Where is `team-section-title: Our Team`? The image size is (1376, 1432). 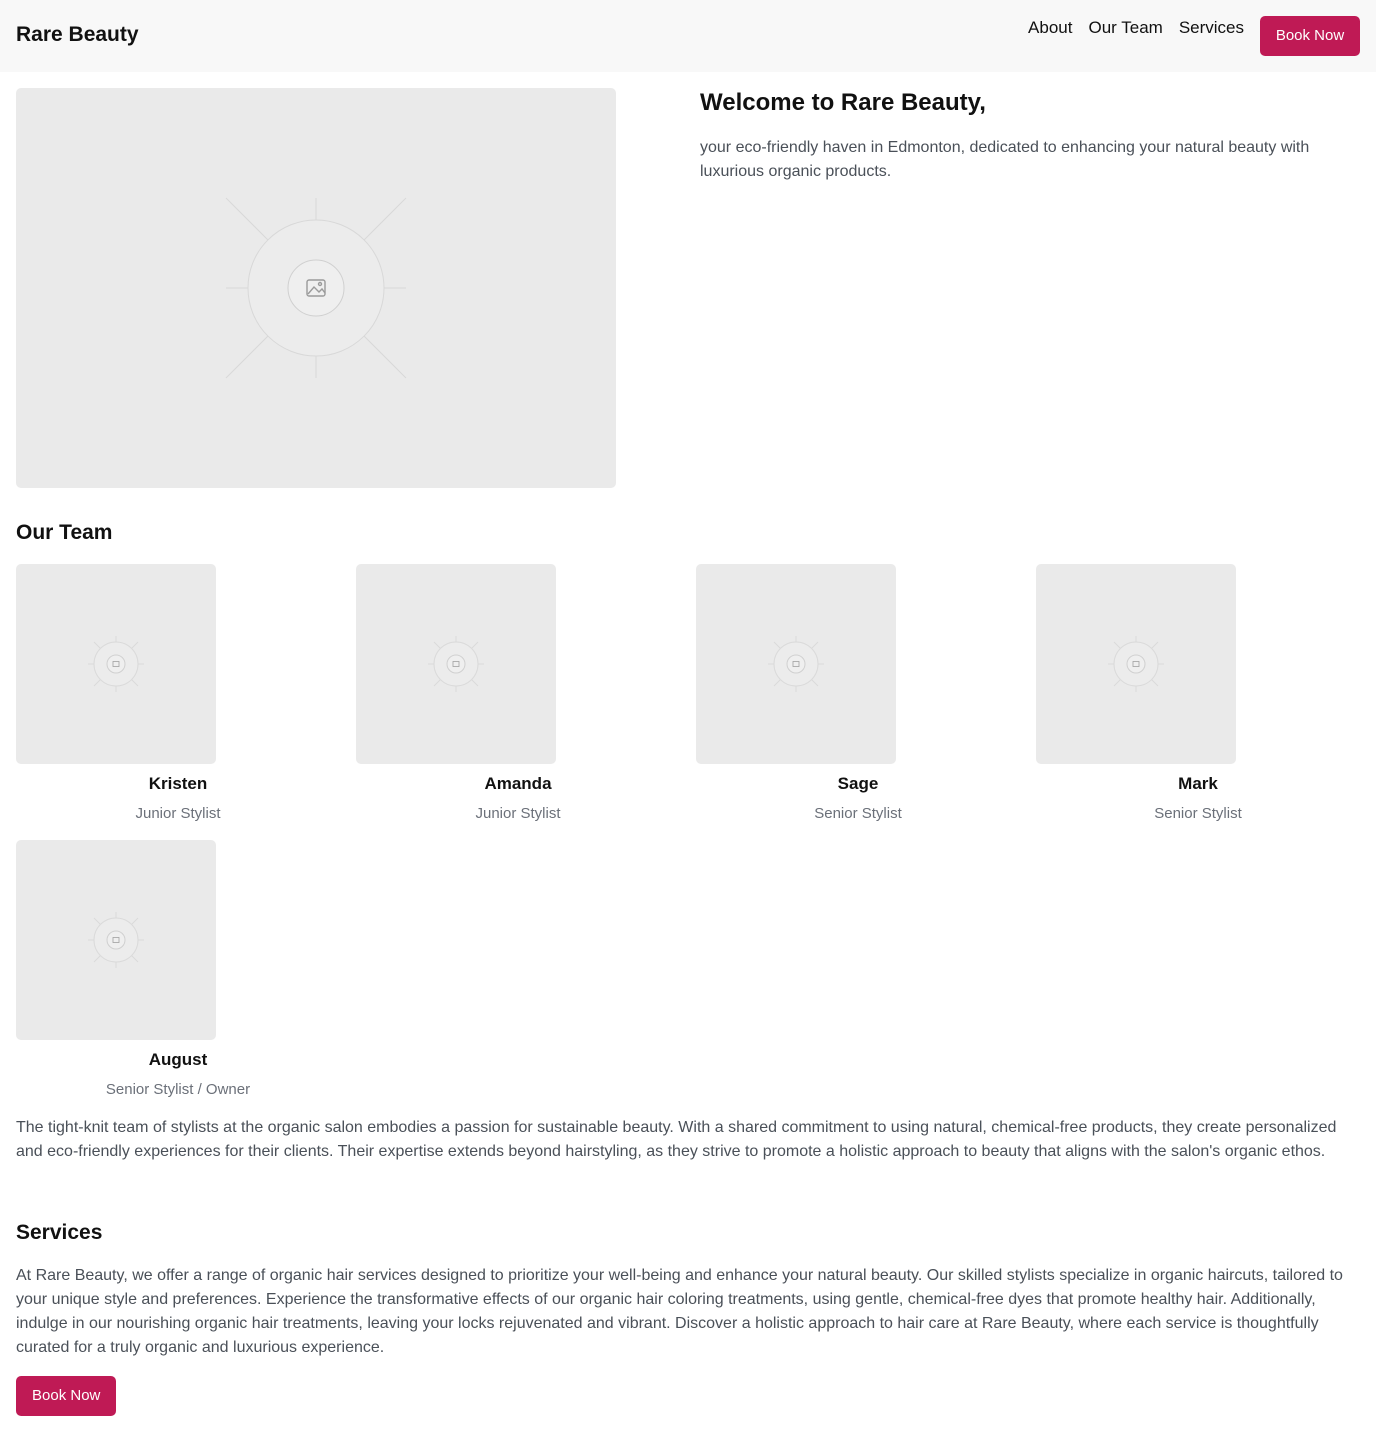 team-section-title: Our Team is located at coordinates (64, 532).